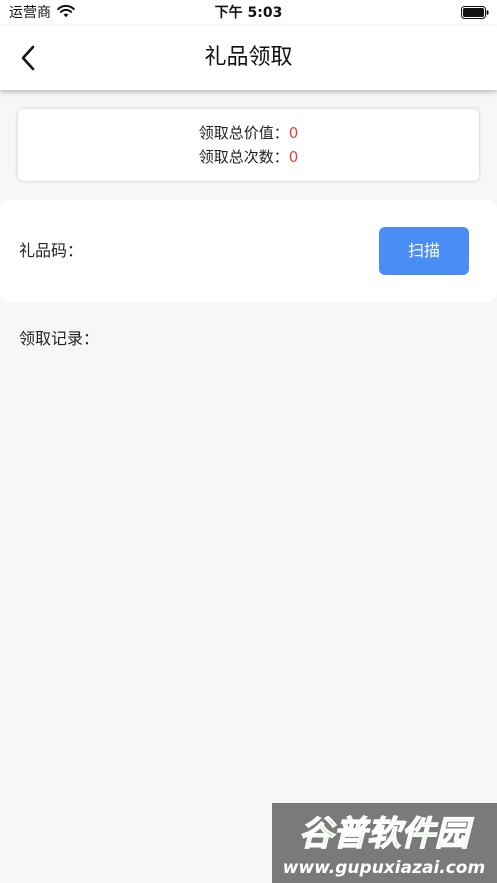 The width and height of the screenshot is (497, 883). Describe the element at coordinates (293, 157) in the screenshot. I see `total-count: 0` at that location.